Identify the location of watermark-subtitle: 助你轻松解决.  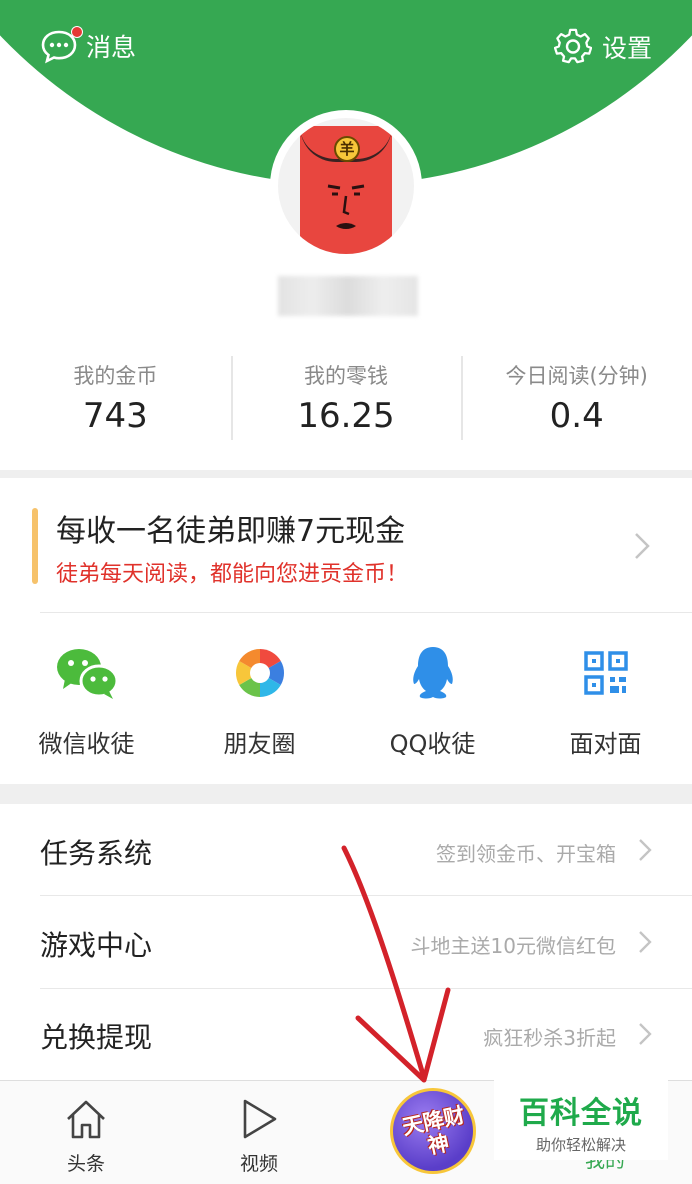
(580, 1145).